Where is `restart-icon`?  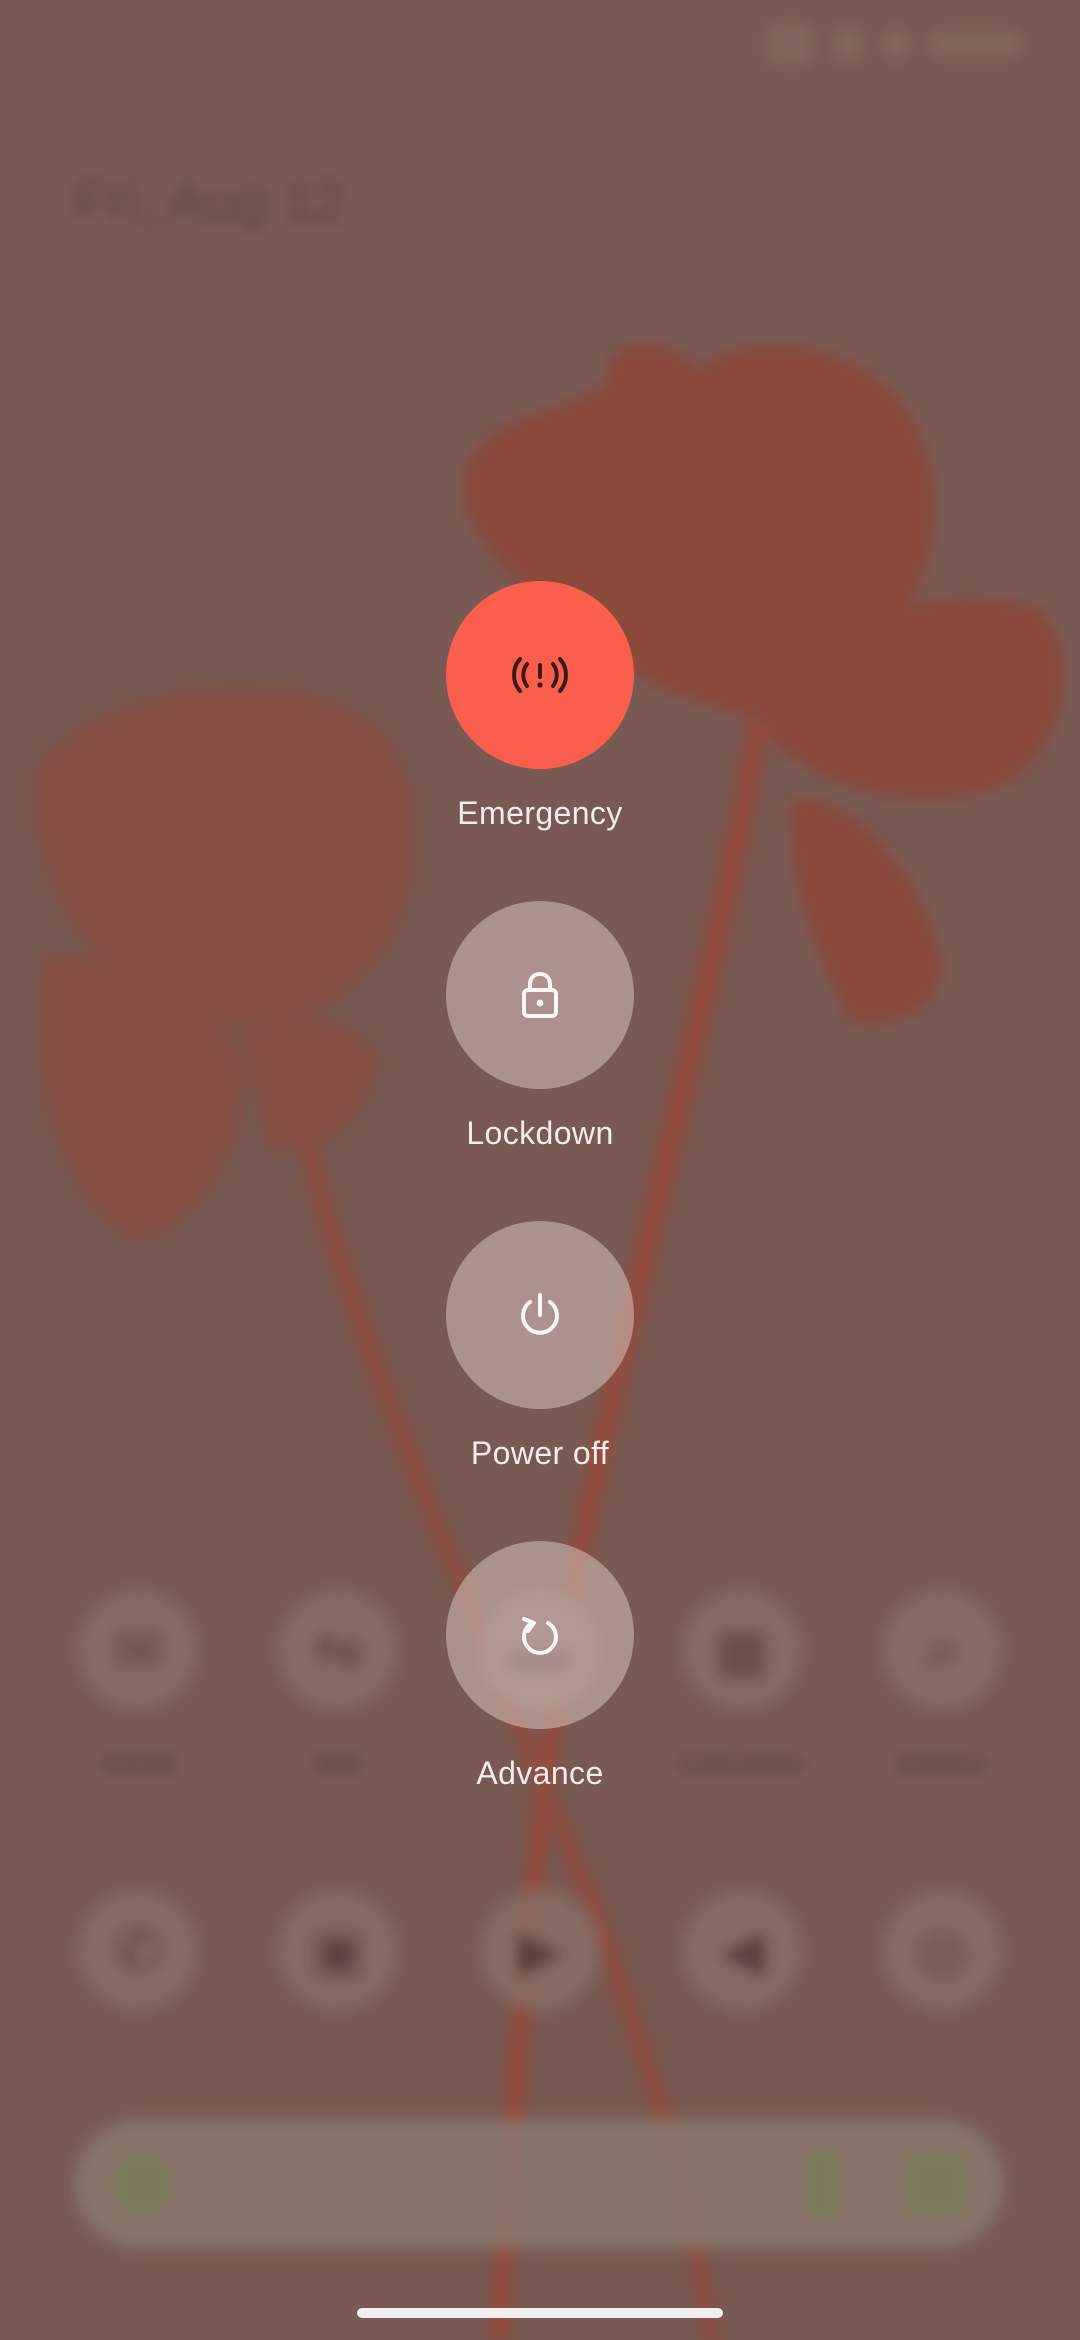 restart-icon is located at coordinates (540, 1636).